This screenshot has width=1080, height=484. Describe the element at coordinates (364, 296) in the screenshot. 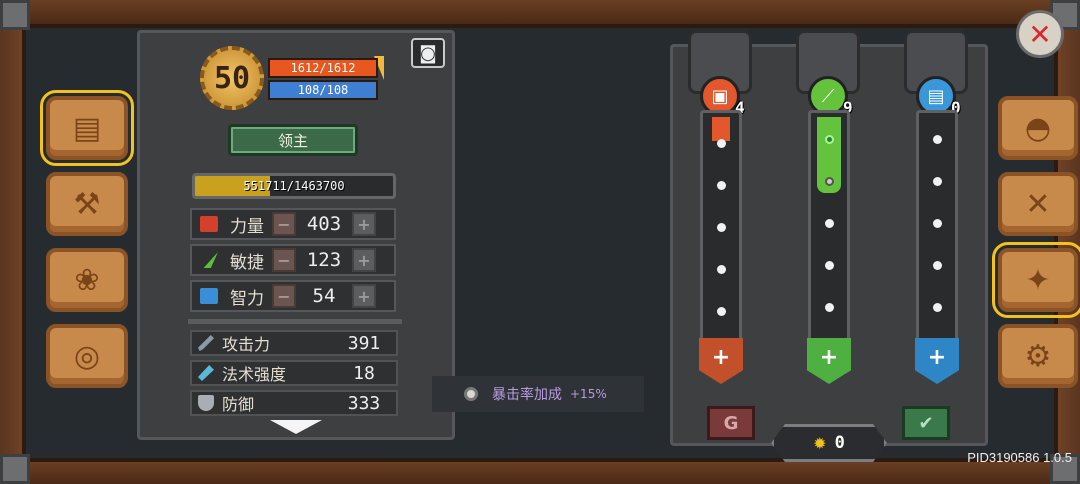

I see `intelligence-plus-button: +` at that location.